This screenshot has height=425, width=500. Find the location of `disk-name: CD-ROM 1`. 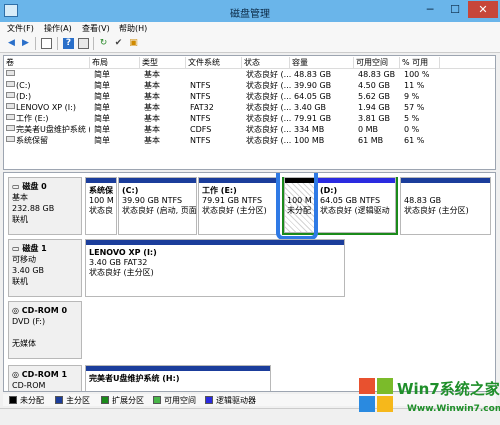

disk-name: CD-ROM 1 is located at coordinates (44, 374).